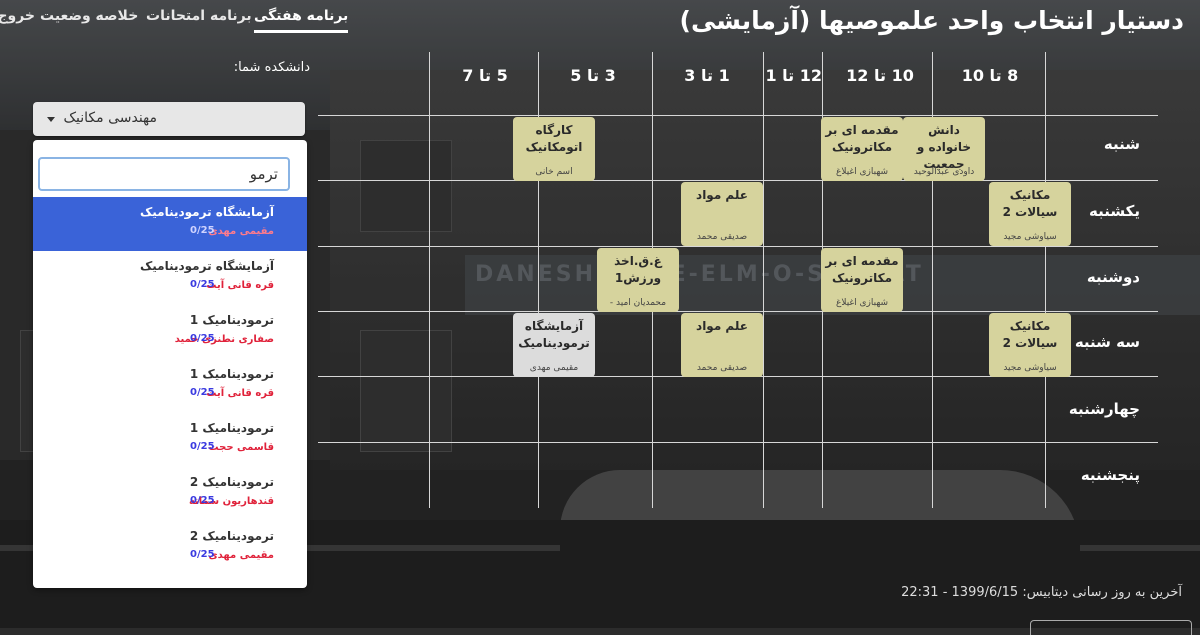 This screenshot has width=1200, height=635. Describe the element at coordinates (554, 368) in the screenshot. I see `class-instructor: مقیمی مهدی` at that location.